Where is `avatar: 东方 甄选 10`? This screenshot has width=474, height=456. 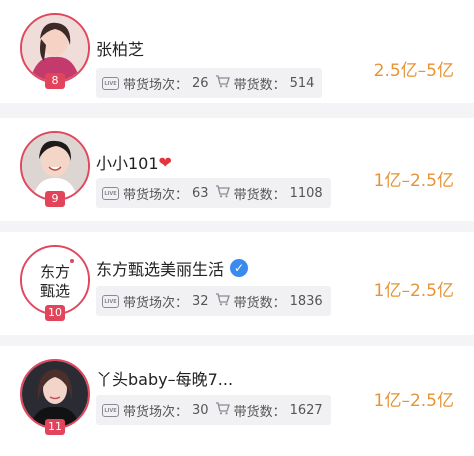 avatar: 东方 甄选 10 is located at coordinates (55, 283).